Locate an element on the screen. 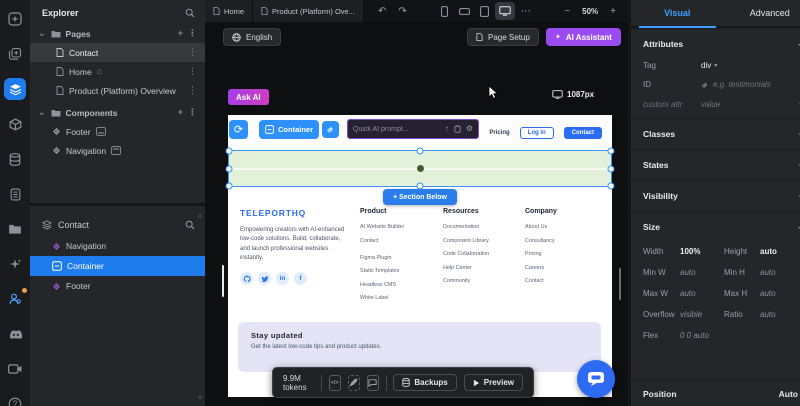 This screenshot has height=406, width=800. add-component-button: + is located at coordinates (180, 112).